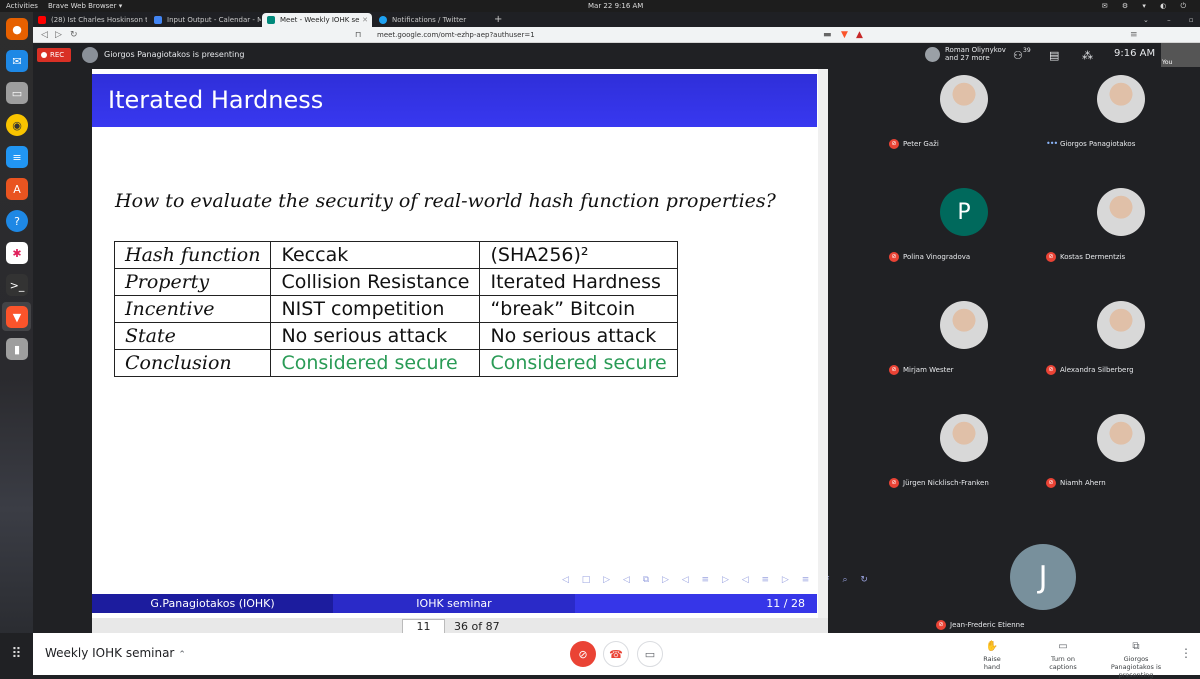 The height and width of the screenshot is (679, 1200). What do you see at coordinates (17, 253) in the screenshot?
I see `slack-icon: ✱` at bounding box center [17, 253].